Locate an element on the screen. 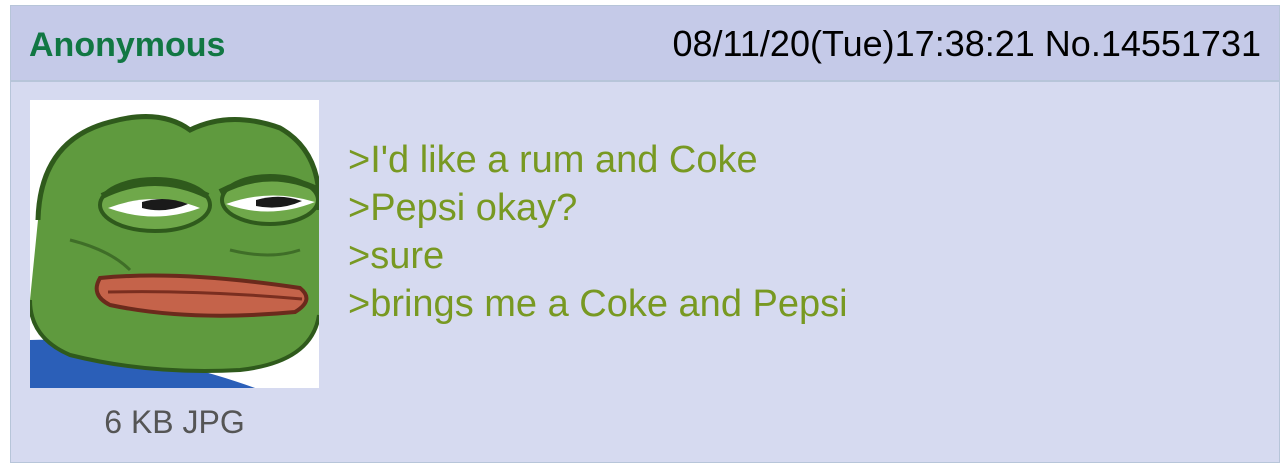  poster-name: Anonymous is located at coordinates (127, 45).